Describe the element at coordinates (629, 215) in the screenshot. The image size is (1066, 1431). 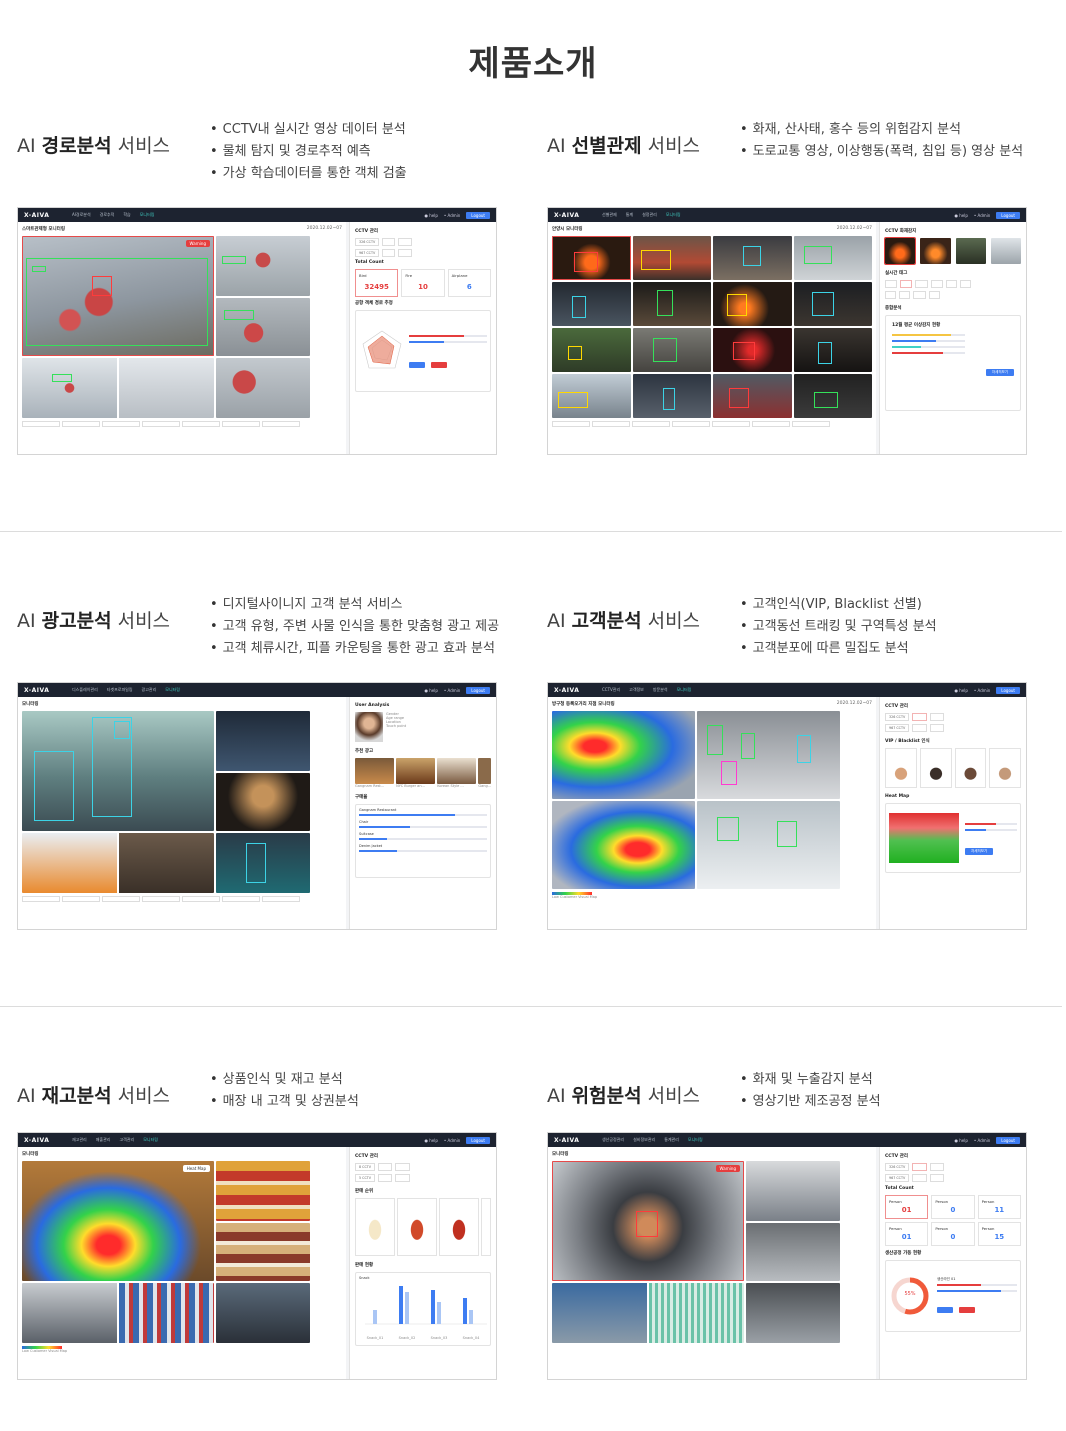
I see `nav-item: 통계` at that location.